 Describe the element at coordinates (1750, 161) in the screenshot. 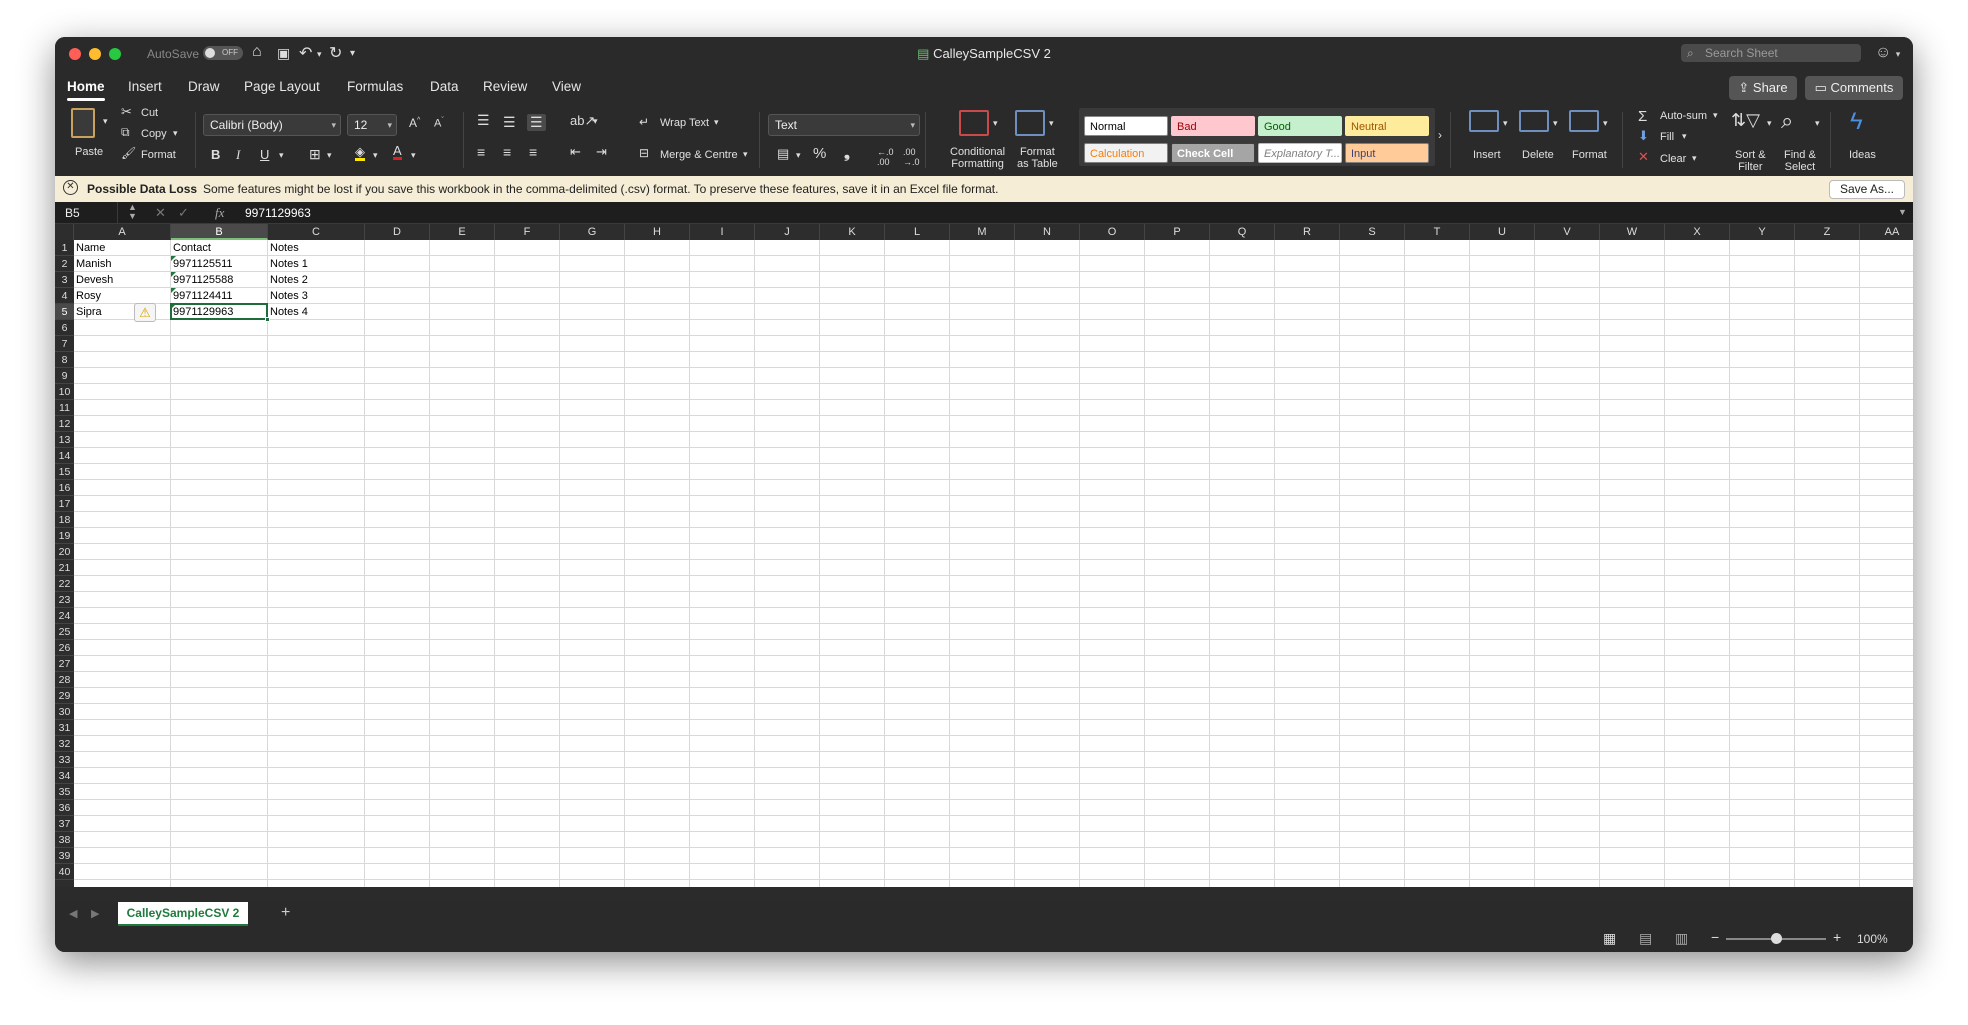

I see `sort-filter-label: Sort & Filter` at that location.